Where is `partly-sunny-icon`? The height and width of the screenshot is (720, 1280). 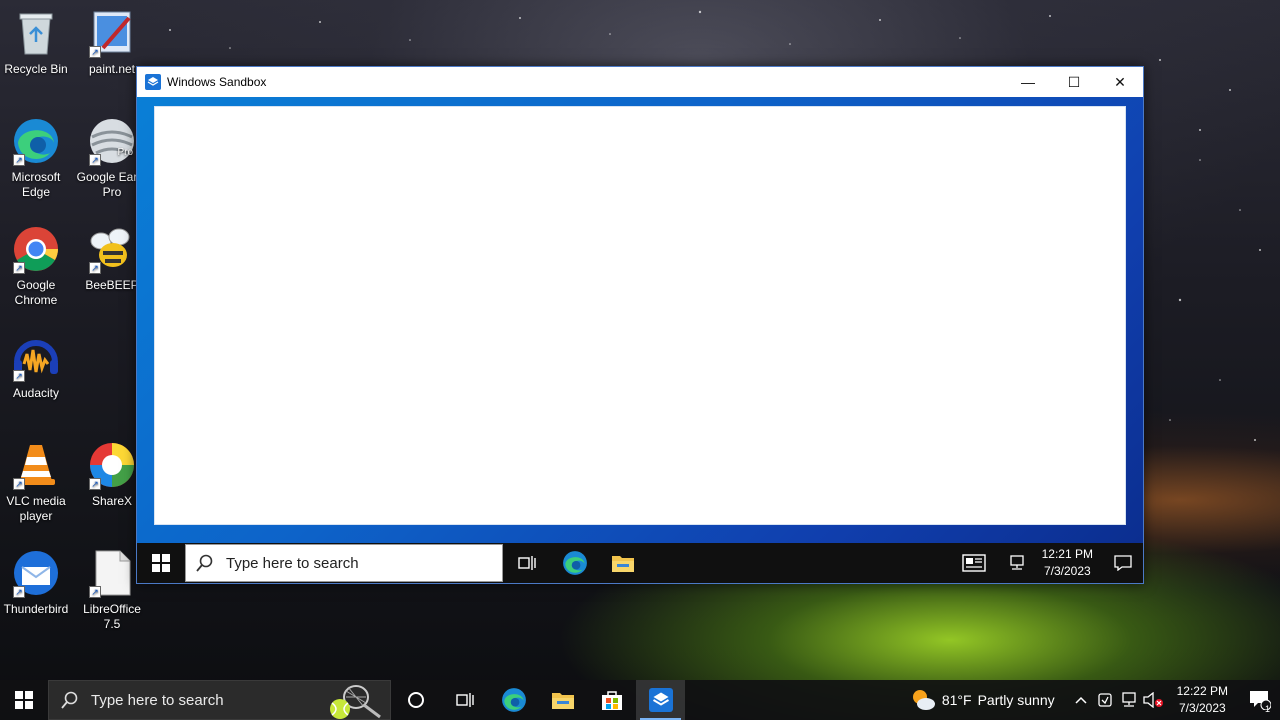
partly-sunny-icon is located at coordinates (923, 700).